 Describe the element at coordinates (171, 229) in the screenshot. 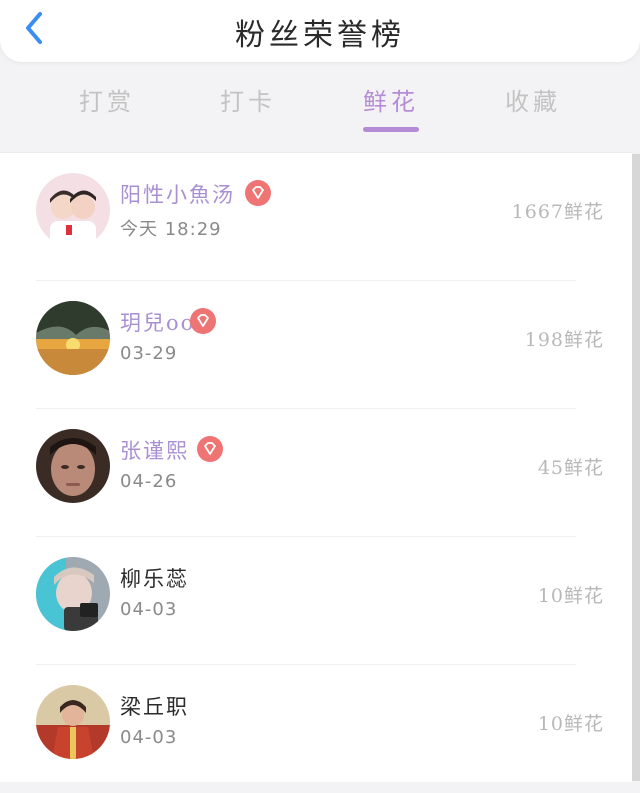

I see `timestamp: 今天 18:29` at that location.